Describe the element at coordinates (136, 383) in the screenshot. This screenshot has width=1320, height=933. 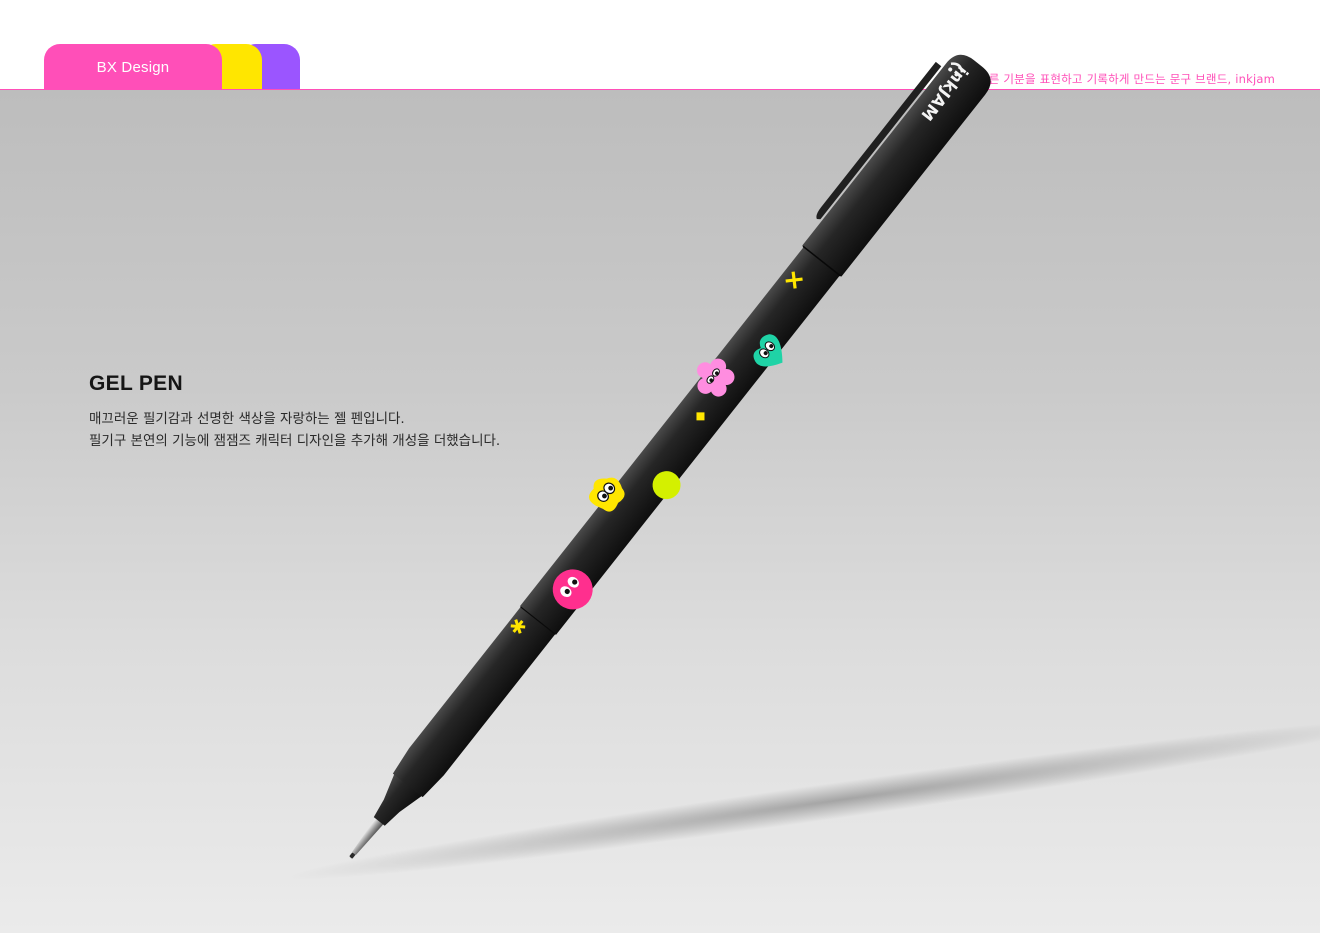
I see `product-title: GEL PEN` at that location.